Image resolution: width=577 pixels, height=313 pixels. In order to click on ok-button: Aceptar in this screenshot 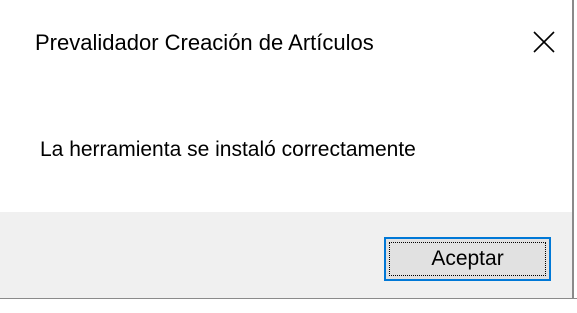, I will do `click(467, 259)`.